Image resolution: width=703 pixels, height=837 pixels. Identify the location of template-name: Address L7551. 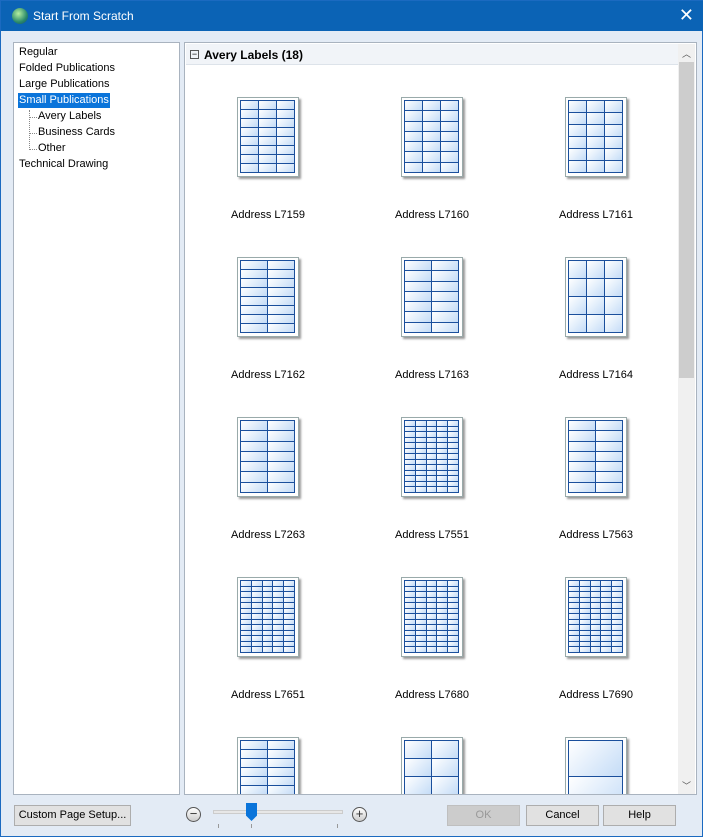
(432, 535).